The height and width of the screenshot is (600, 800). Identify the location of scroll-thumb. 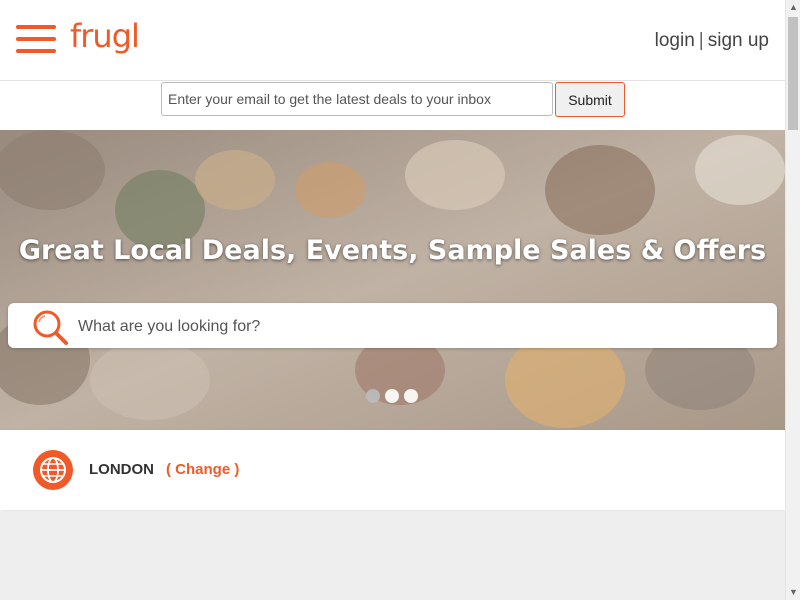
(793, 73).